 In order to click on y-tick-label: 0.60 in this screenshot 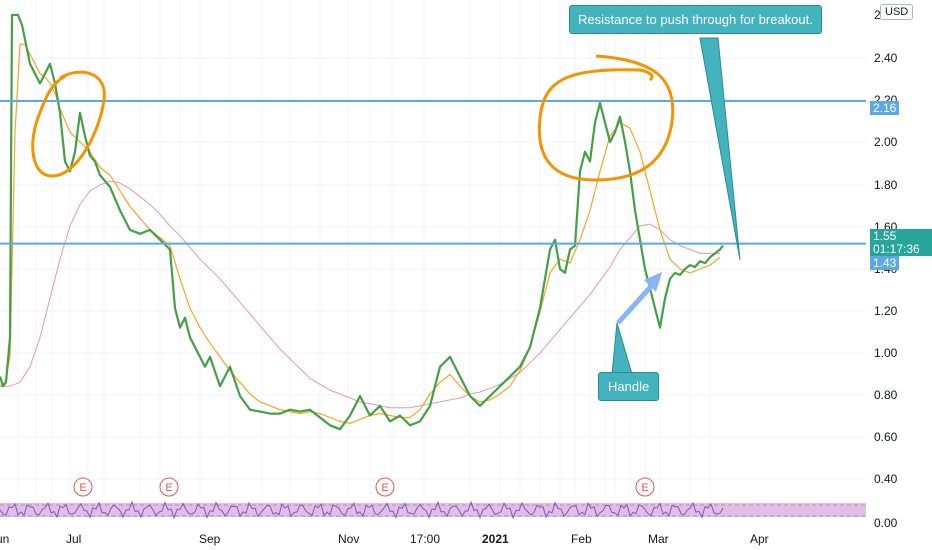, I will do `click(886, 437)`.